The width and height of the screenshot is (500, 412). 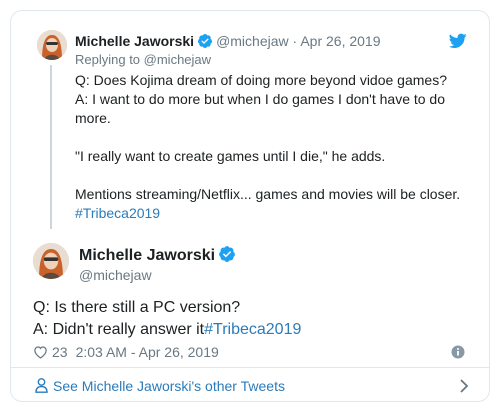 What do you see at coordinates (93, 118) in the screenshot?
I see `tweet-line: more.` at bounding box center [93, 118].